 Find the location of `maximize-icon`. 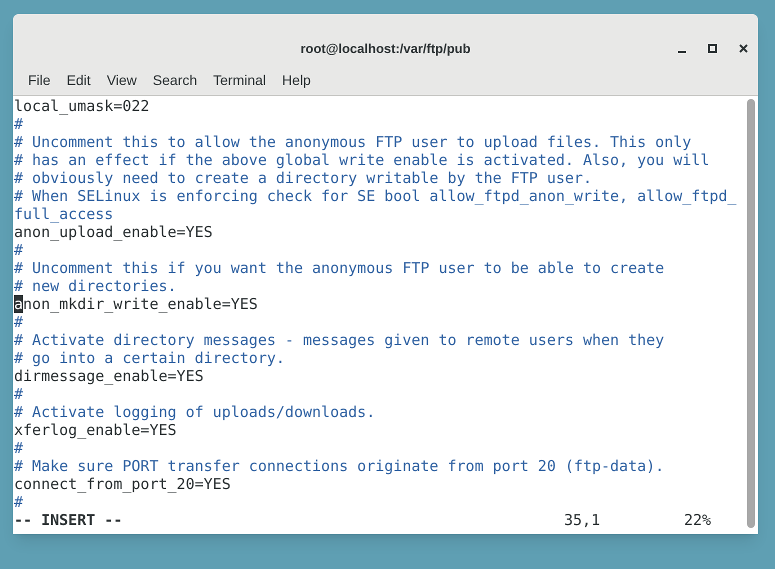

maximize-icon is located at coordinates (712, 48).